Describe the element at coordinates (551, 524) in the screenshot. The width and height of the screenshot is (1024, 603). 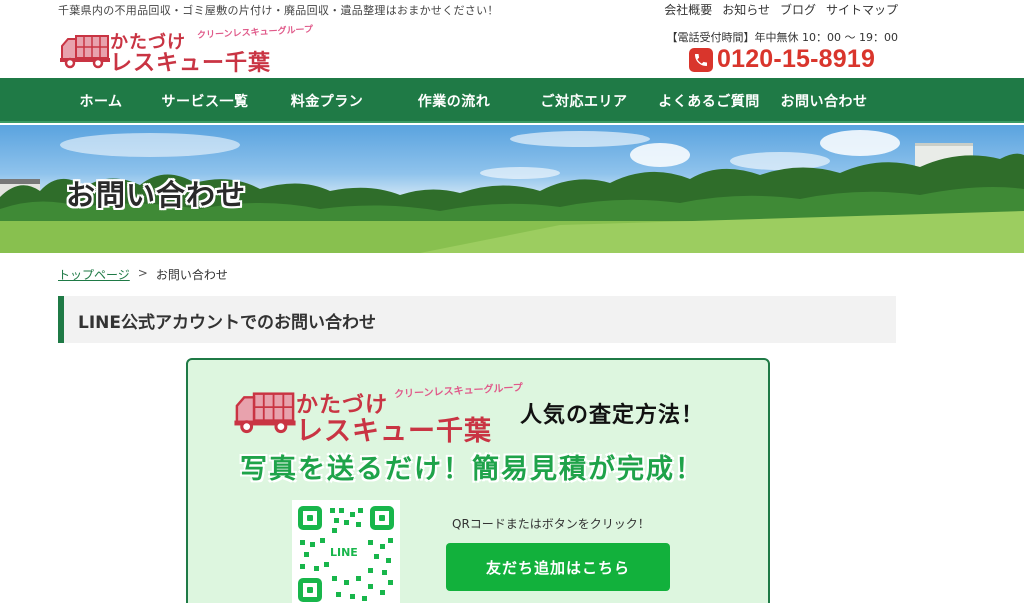
I see `qr-instruction: QRコードまたはボタンをクリック！` at that location.